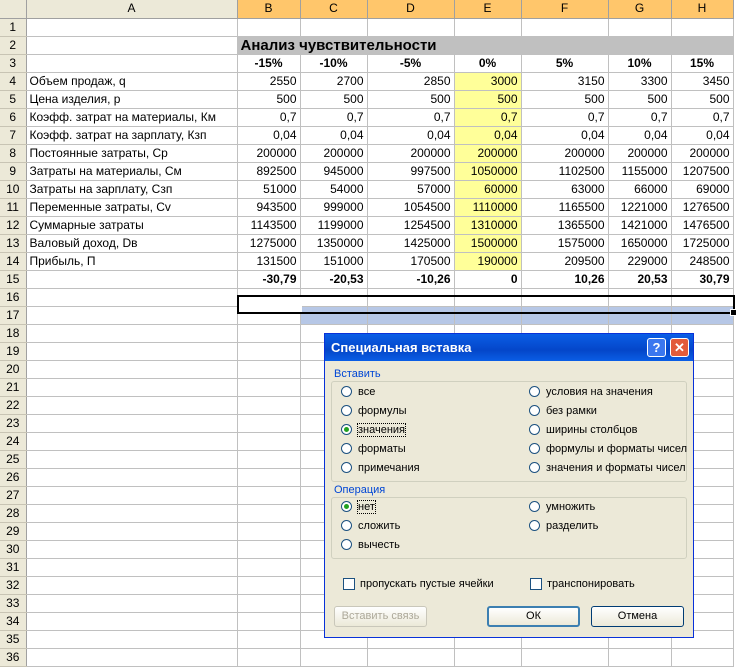  What do you see at coordinates (132, 495) in the screenshot?
I see `cell-A27` at bounding box center [132, 495].